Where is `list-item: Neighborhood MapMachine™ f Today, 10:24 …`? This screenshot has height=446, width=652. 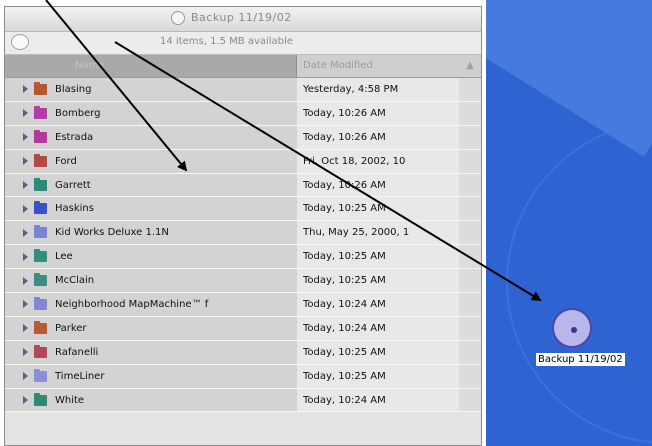 list-item: Neighborhood MapMachine™ f Today, 10:24 … is located at coordinates (243, 305).